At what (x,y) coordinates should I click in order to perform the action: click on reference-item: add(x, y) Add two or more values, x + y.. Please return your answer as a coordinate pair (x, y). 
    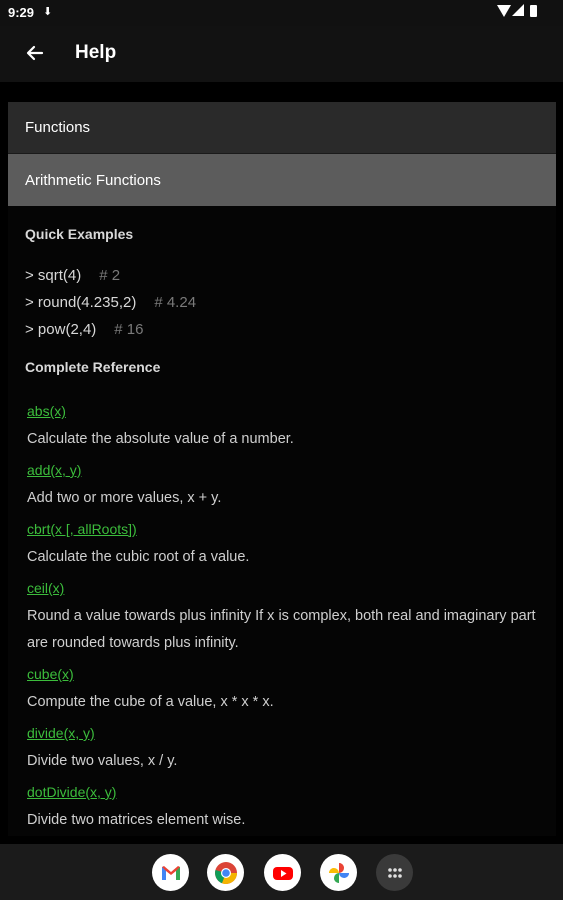
    Looking at the image, I should click on (283, 484).